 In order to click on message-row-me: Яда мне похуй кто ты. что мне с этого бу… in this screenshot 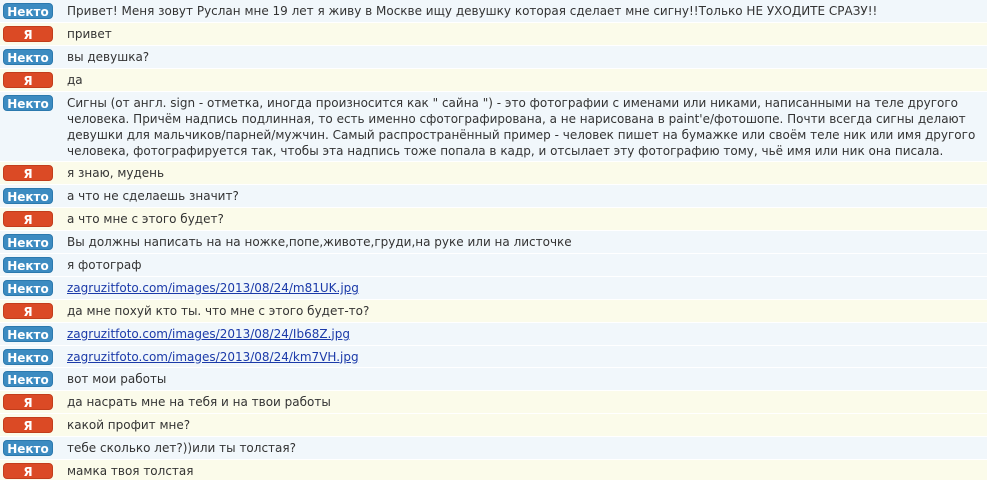, I will do `click(493, 311)`.